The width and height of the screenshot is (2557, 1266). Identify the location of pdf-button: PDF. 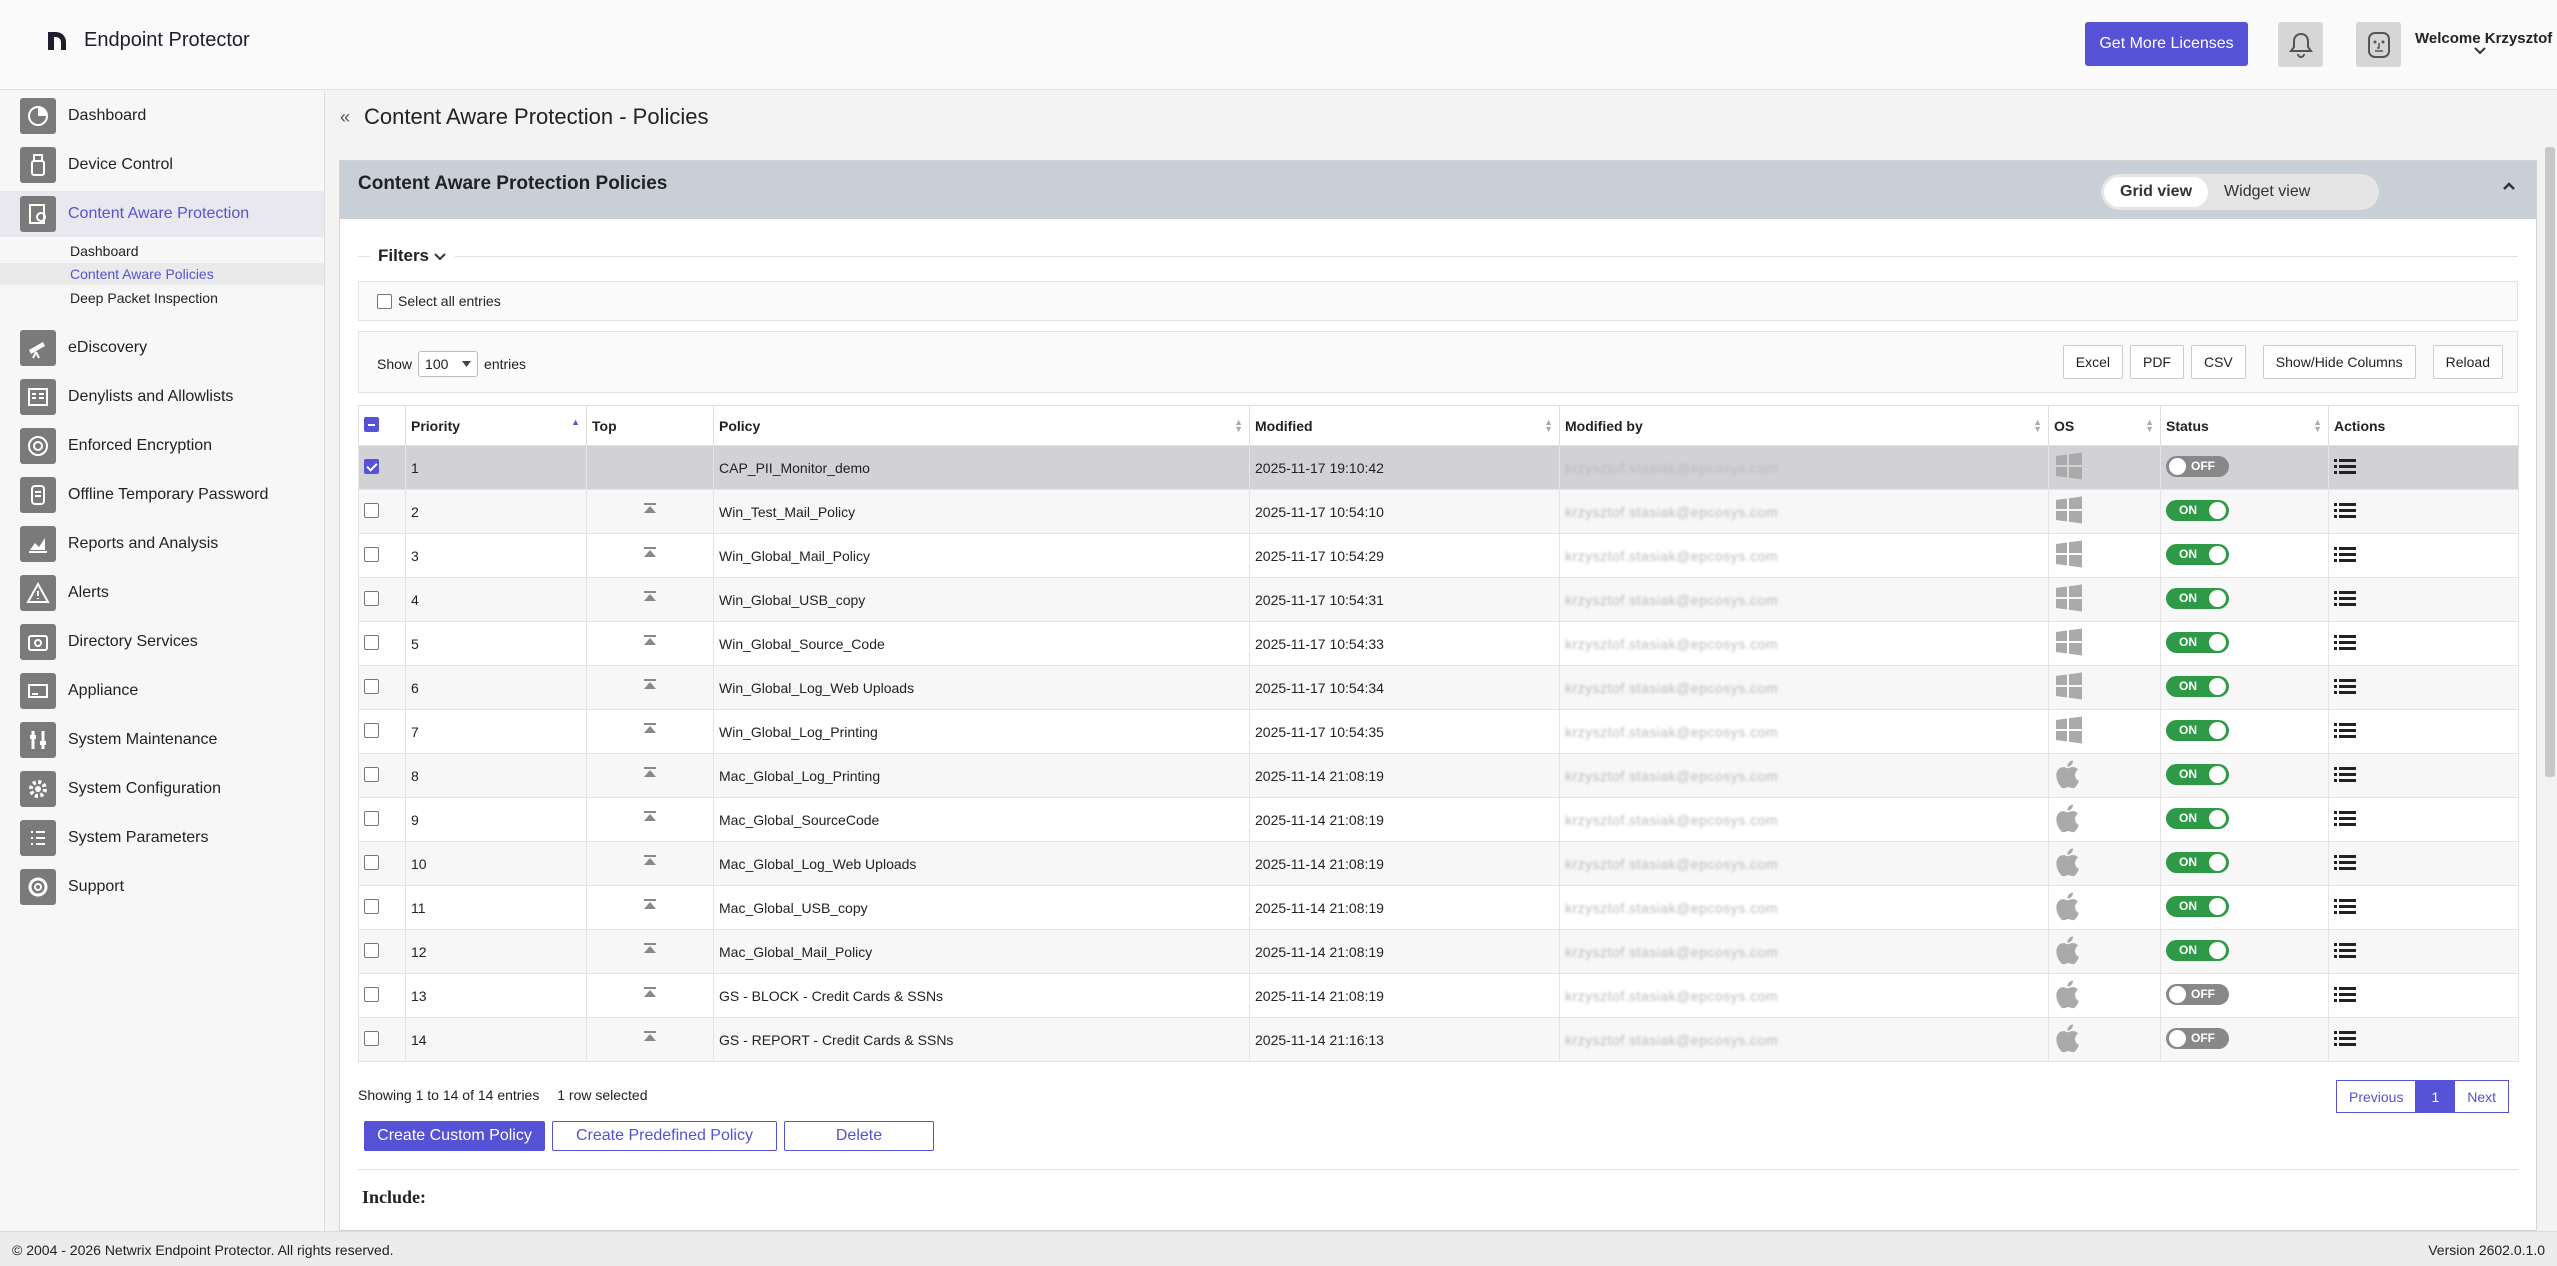
(2156, 362).